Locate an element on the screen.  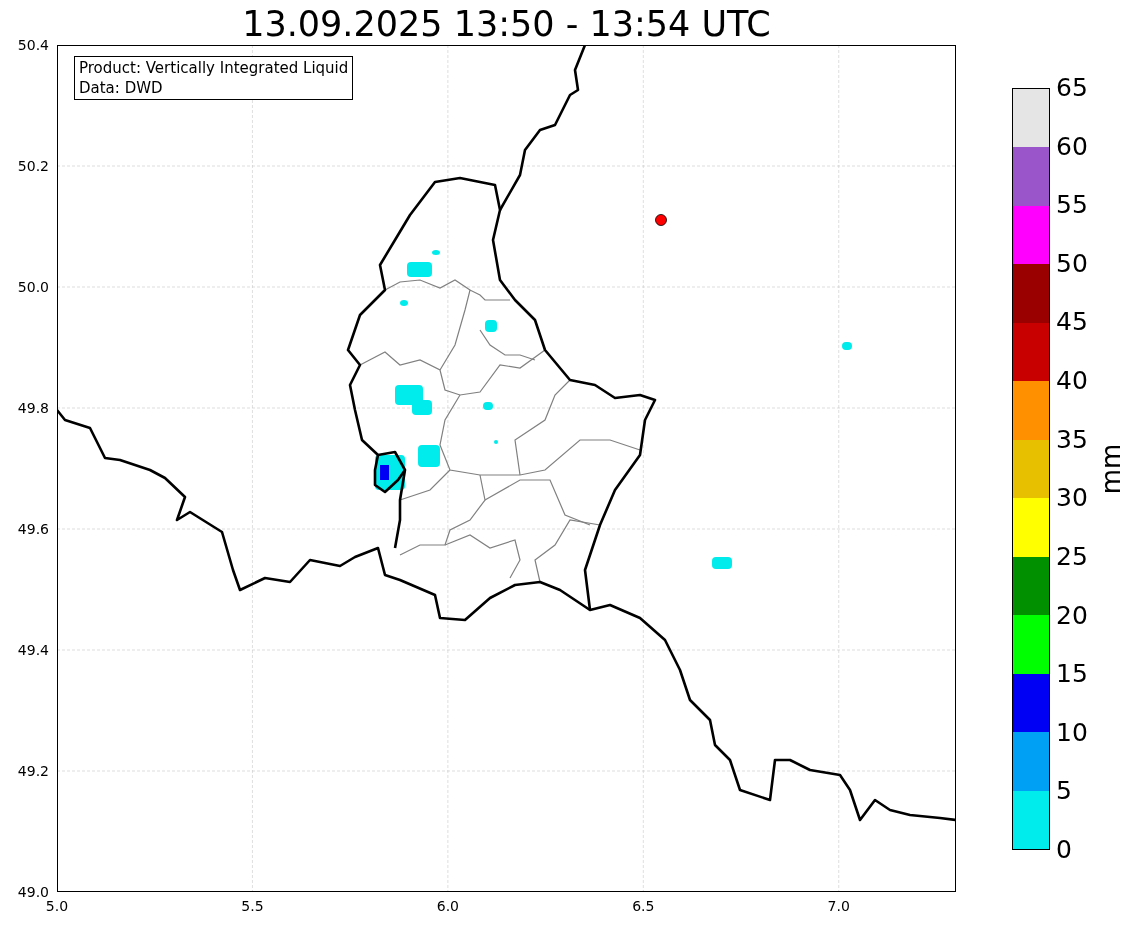
colorbar-tick-label: 30 is located at coordinates (1072, 498).